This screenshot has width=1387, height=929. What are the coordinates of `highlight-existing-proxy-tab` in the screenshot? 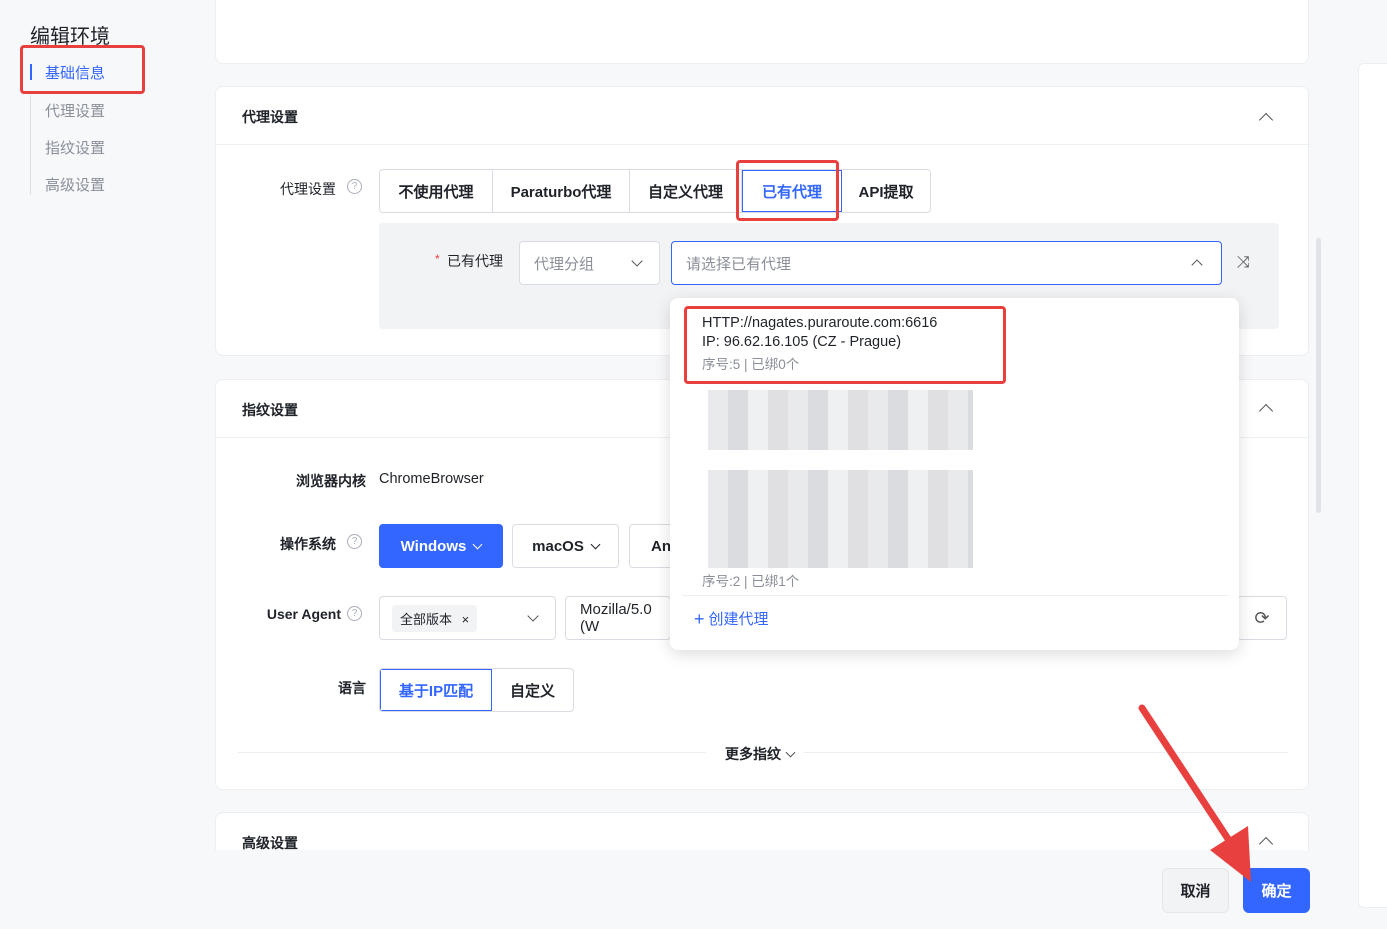 It's located at (787, 190).